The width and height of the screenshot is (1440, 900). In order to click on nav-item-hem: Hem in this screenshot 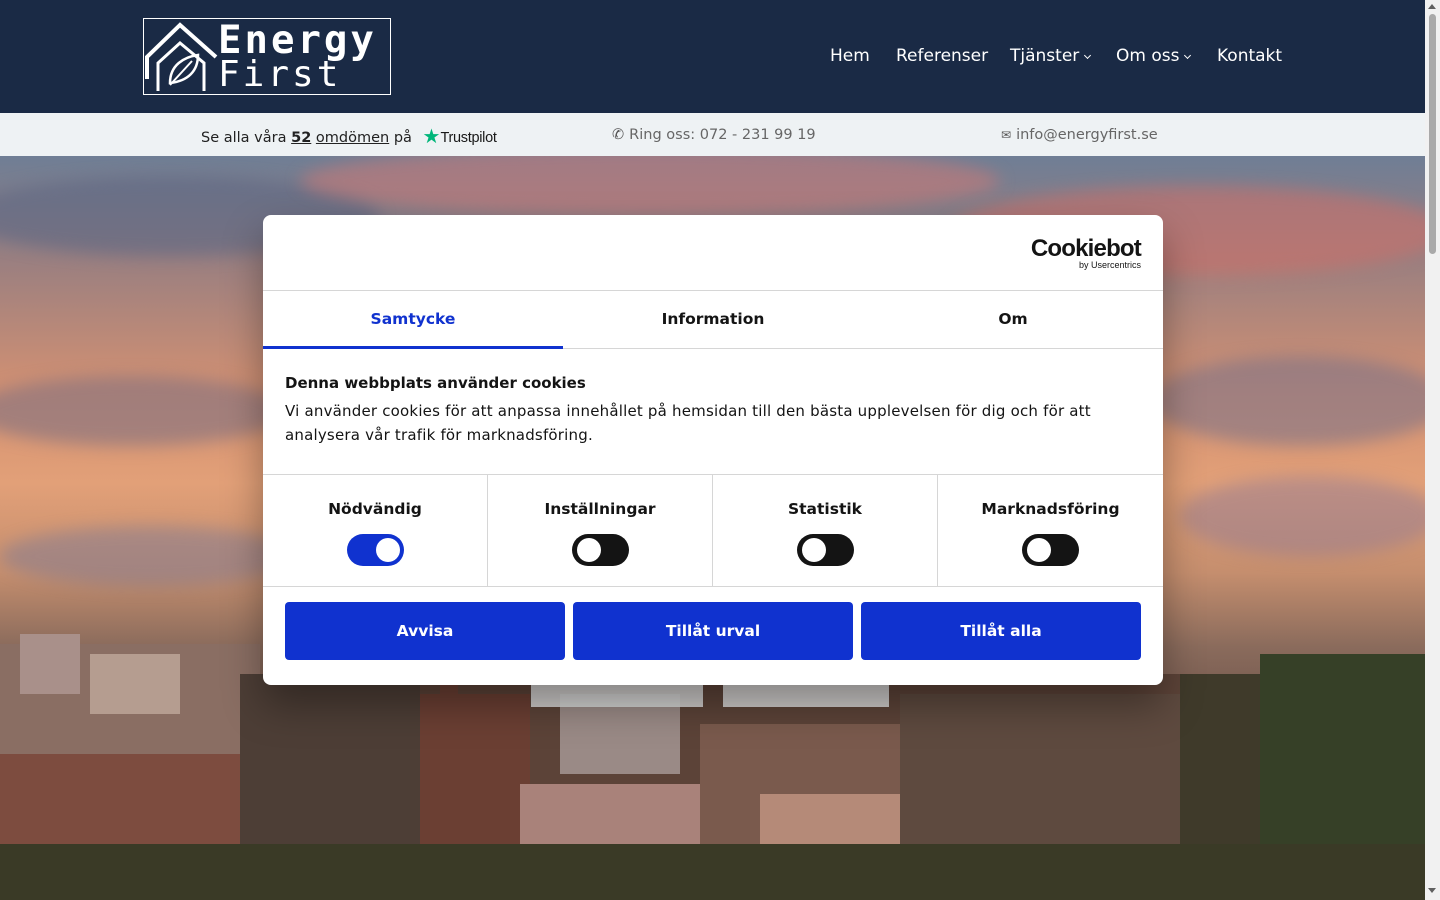, I will do `click(850, 56)`.